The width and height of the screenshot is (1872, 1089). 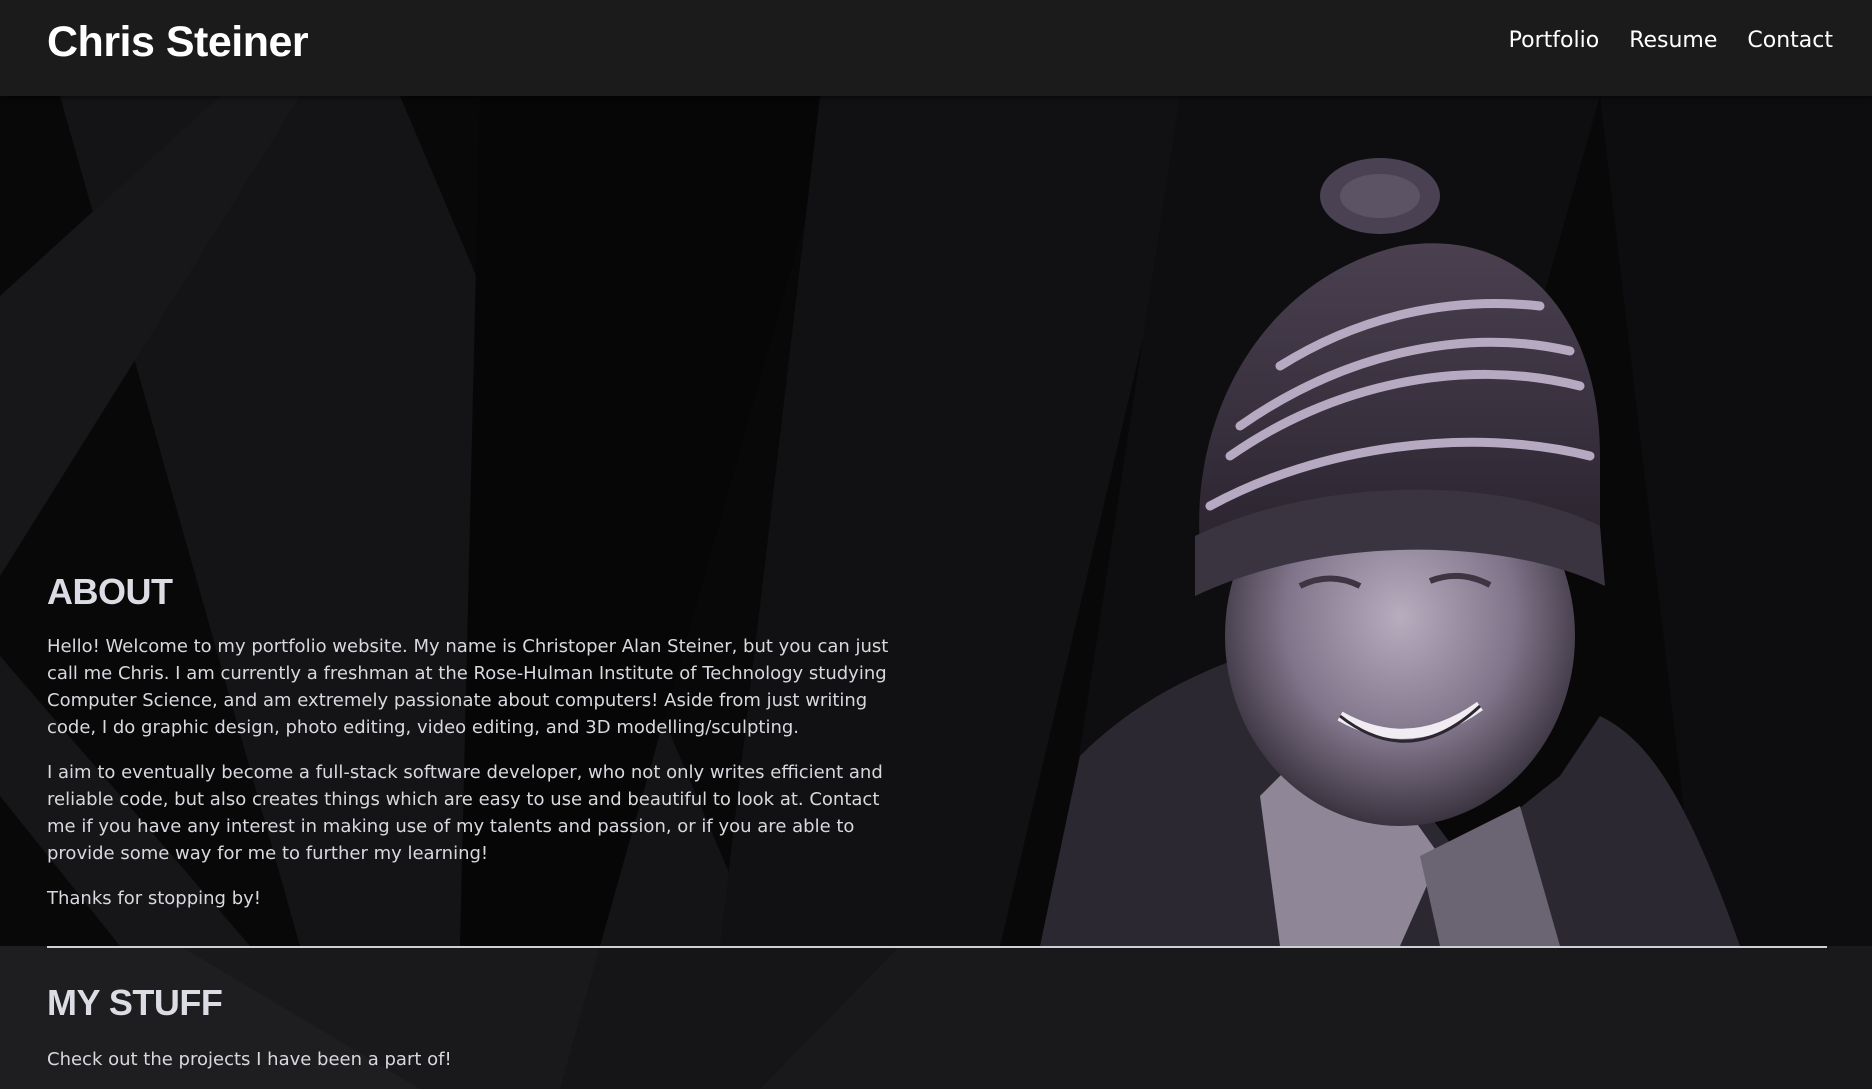 What do you see at coordinates (1554, 40) in the screenshot?
I see `nav-portfolio-link: Portfolio` at bounding box center [1554, 40].